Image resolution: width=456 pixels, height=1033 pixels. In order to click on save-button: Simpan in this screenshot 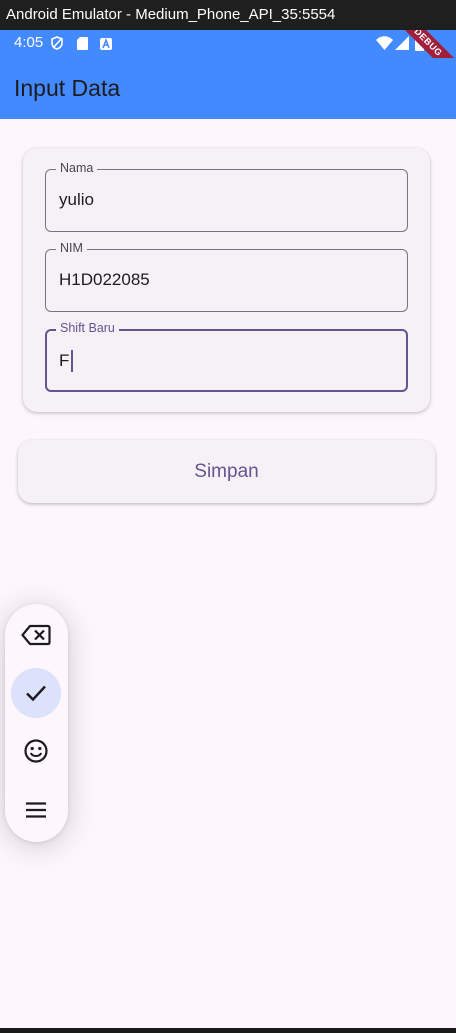, I will do `click(226, 471)`.